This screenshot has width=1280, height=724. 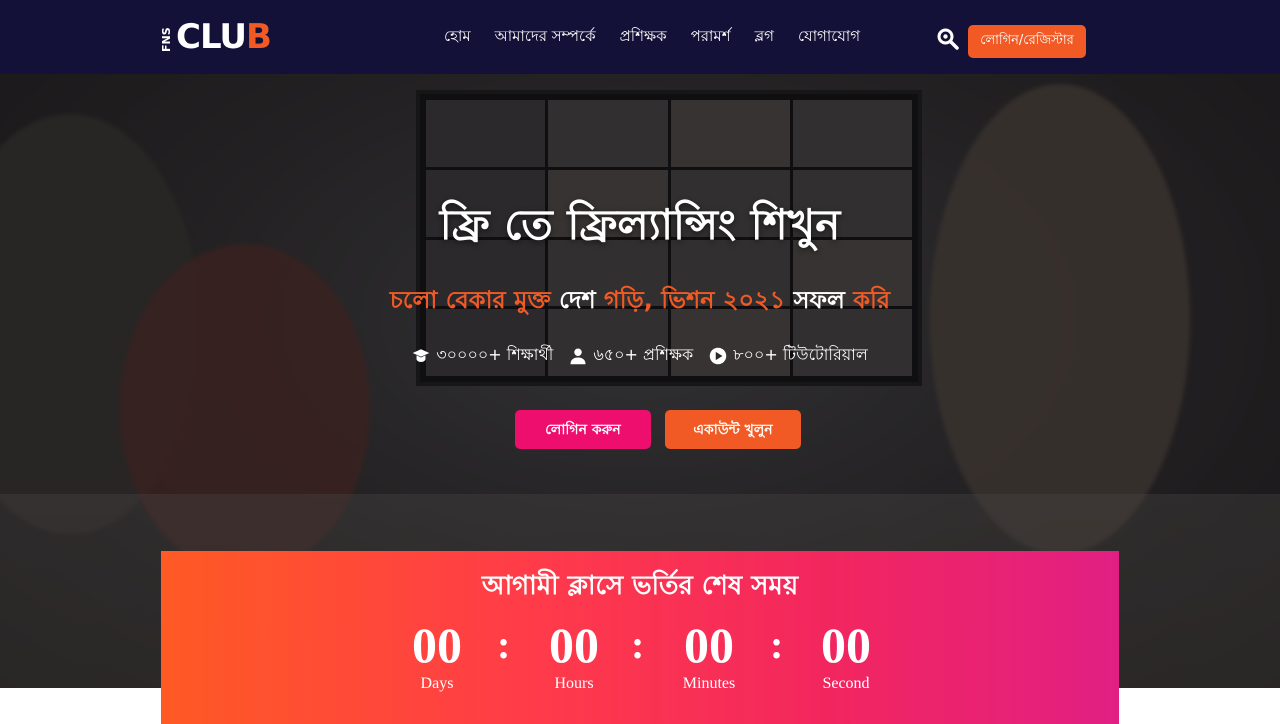 What do you see at coordinates (711, 37) in the screenshot?
I see `nav-item-consulting: পরামর্শ` at bounding box center [711, 37].